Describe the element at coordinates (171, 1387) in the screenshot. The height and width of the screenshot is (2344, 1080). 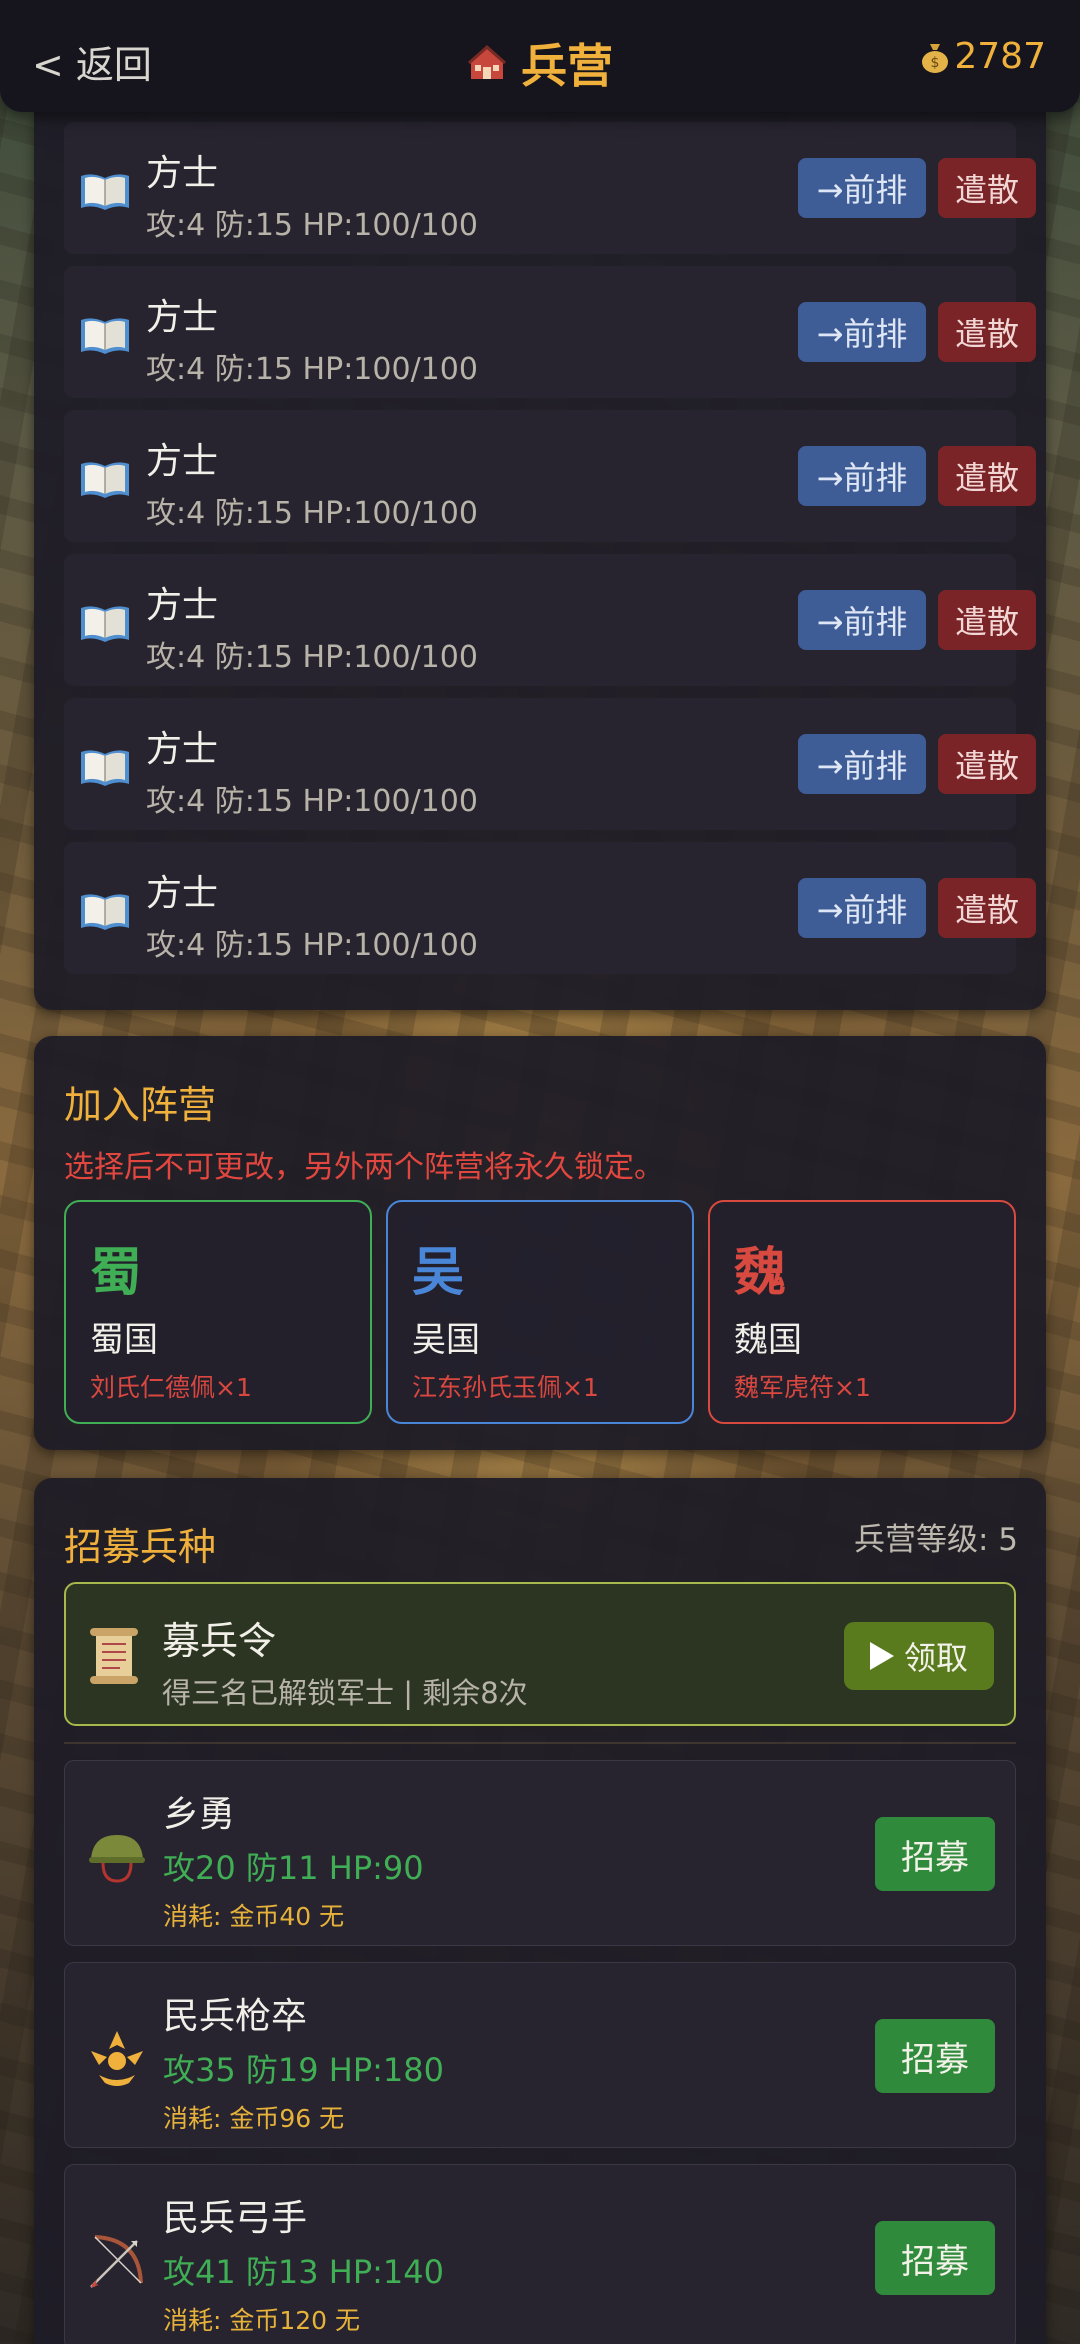
I see `faction-cost: 刘氏仁德佩×1` at that location.